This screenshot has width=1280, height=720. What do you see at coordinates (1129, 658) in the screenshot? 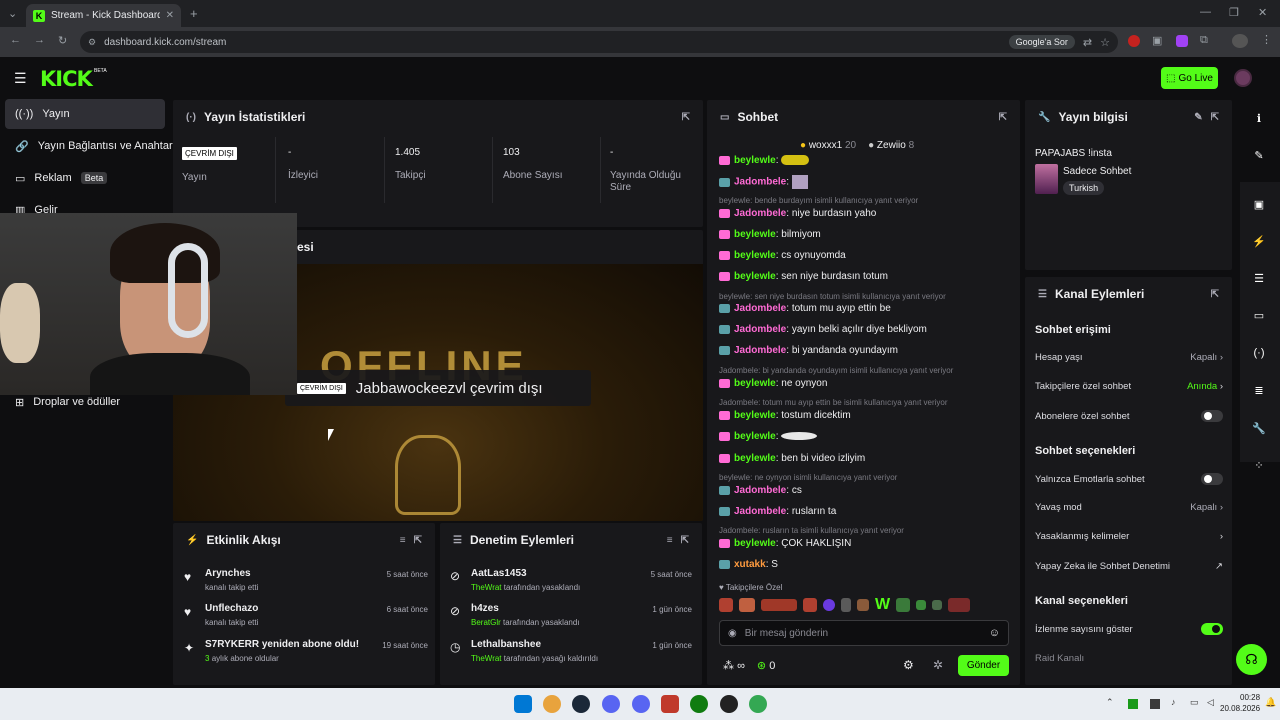
I see `setting-raid-channel: Raid Kanalı` at bounding box center [1129, 658].